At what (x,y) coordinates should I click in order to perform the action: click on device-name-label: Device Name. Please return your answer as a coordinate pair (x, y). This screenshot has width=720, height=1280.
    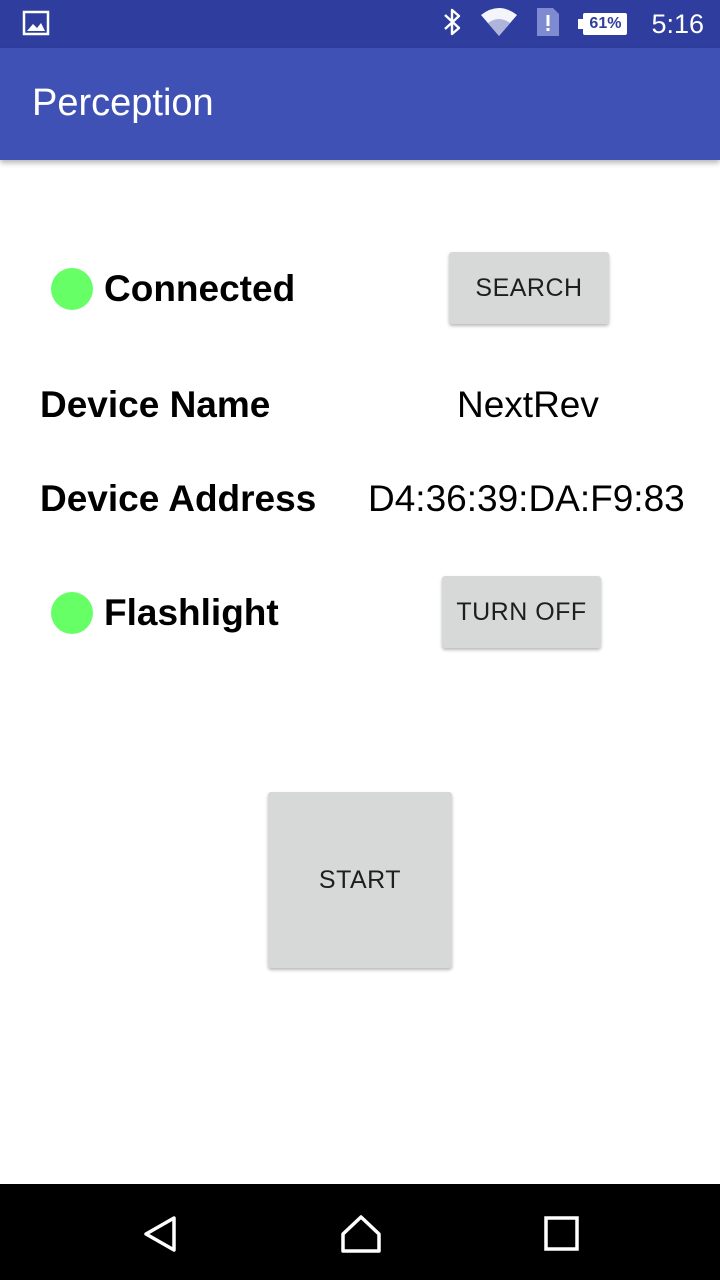
    Looking at the image, I should click on (155, 404).